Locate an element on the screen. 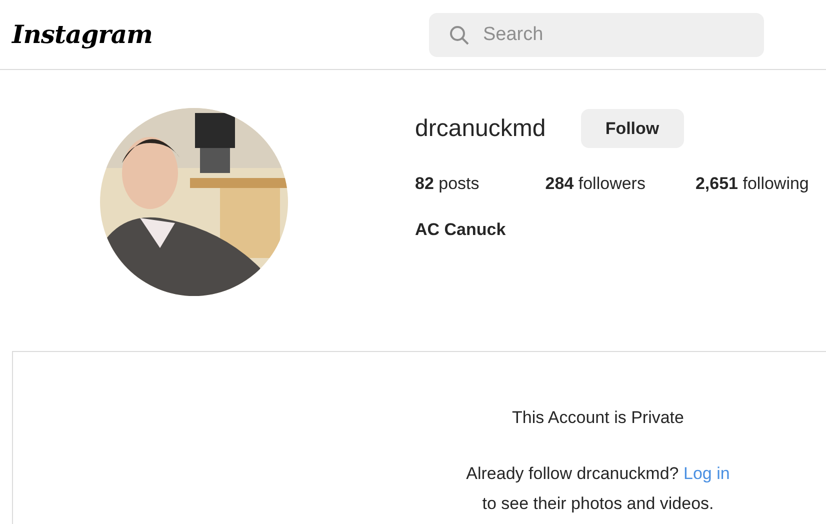 This screenshot has height=524, width=826. logo: Instagram is located at coordinates (82, 34).